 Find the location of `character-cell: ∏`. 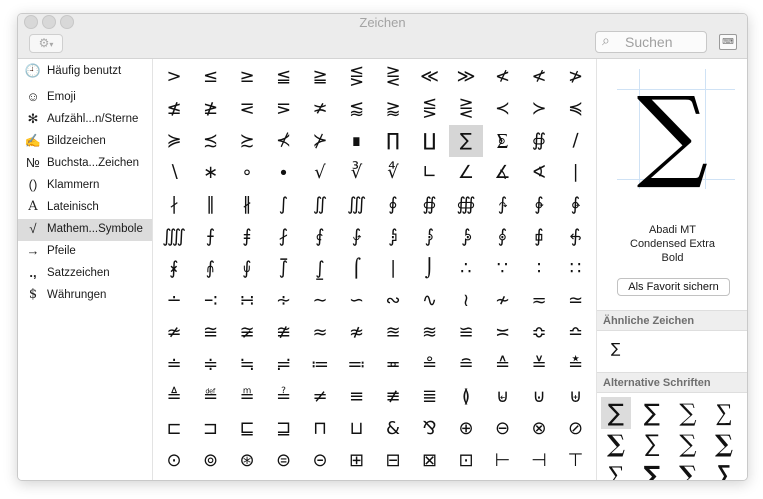

character-cell: ∏ is located at coordinates (393, 141).